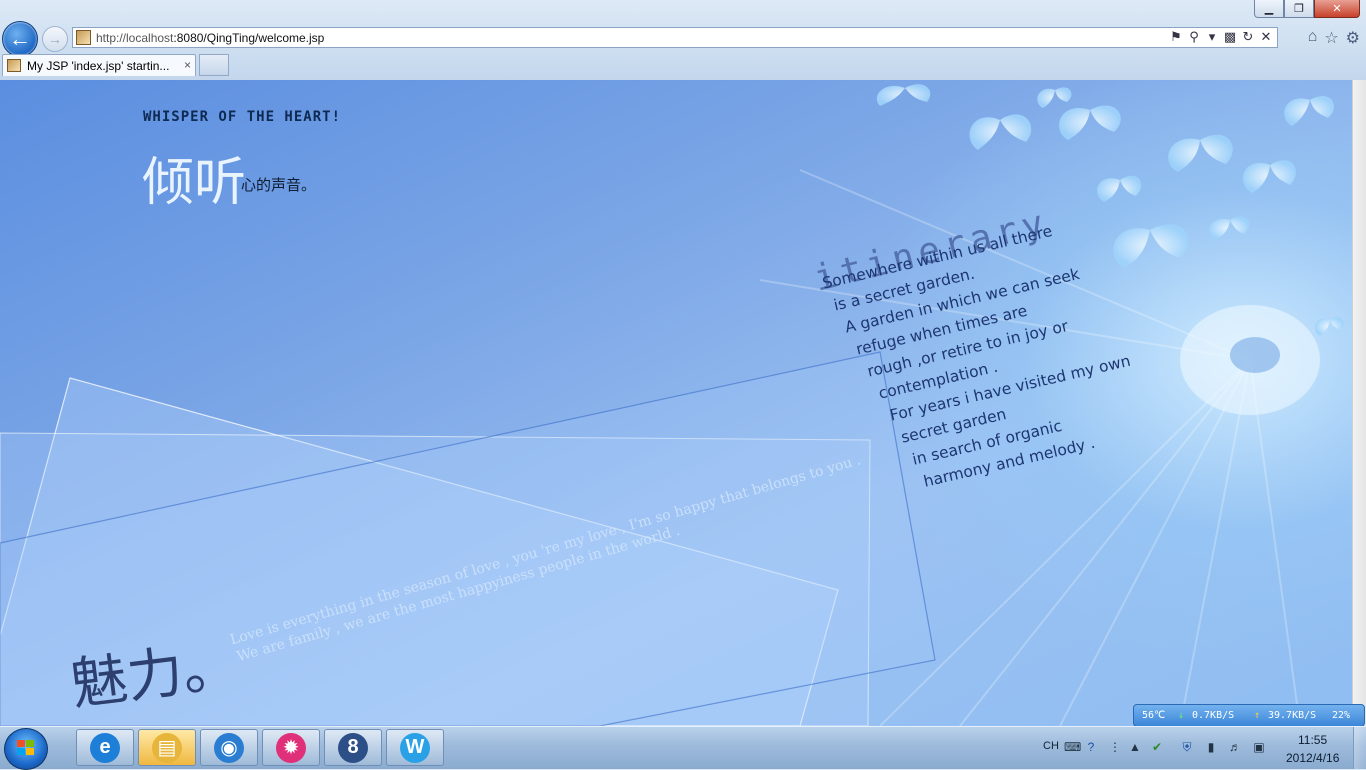 The image size is (1366, 770). Describe the element at coordinates (1312, 740) in the screenshot. I see `clock-time: 11:55` at that location.